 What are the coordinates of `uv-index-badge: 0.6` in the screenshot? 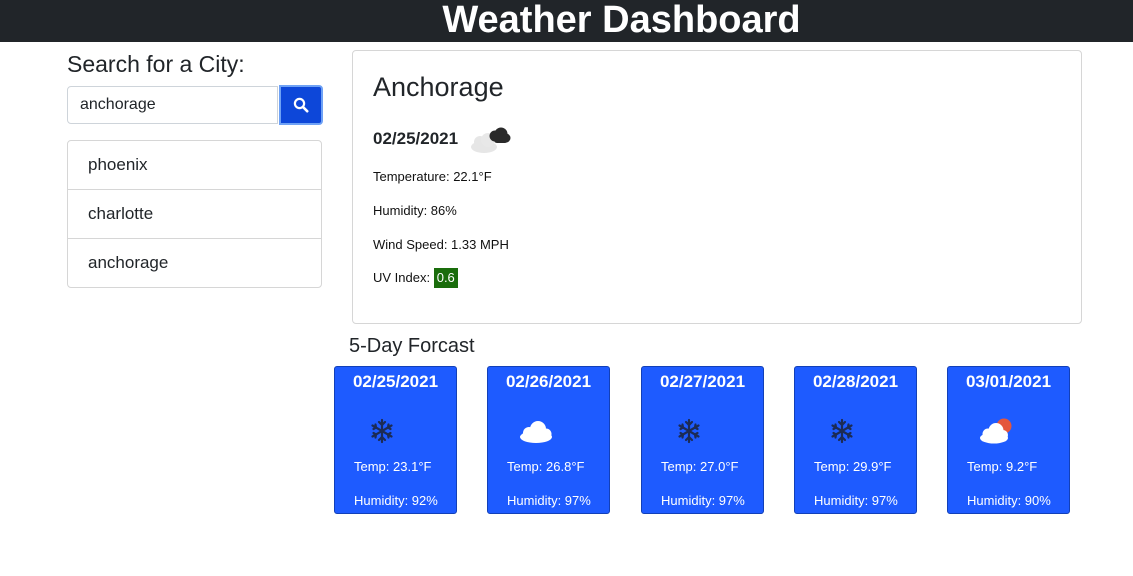 It's located at (445, 278).